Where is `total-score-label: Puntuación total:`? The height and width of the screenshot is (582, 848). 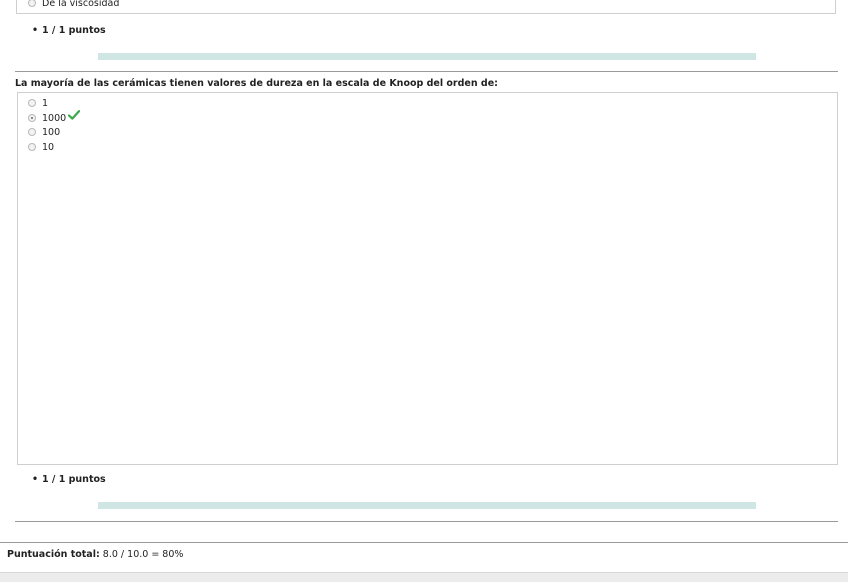
total-score-label: Puntuación total: is located at coordinates (53, 554).